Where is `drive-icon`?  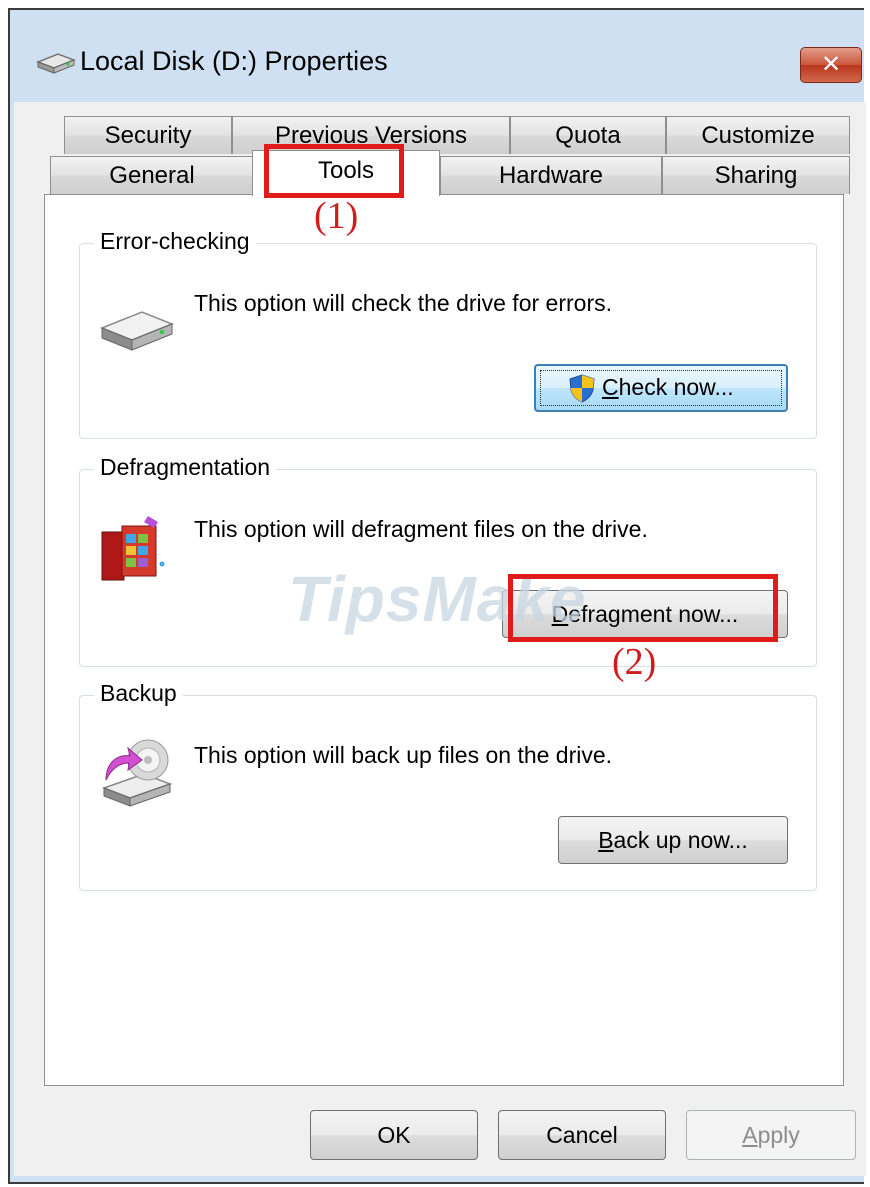 drive-icon is located at coordinates (55, 63).